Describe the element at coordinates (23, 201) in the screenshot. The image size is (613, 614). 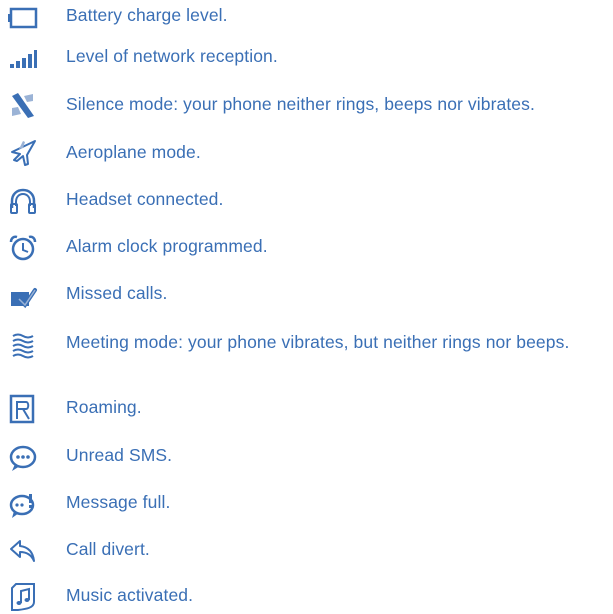
I see `headset-icon` at that location.